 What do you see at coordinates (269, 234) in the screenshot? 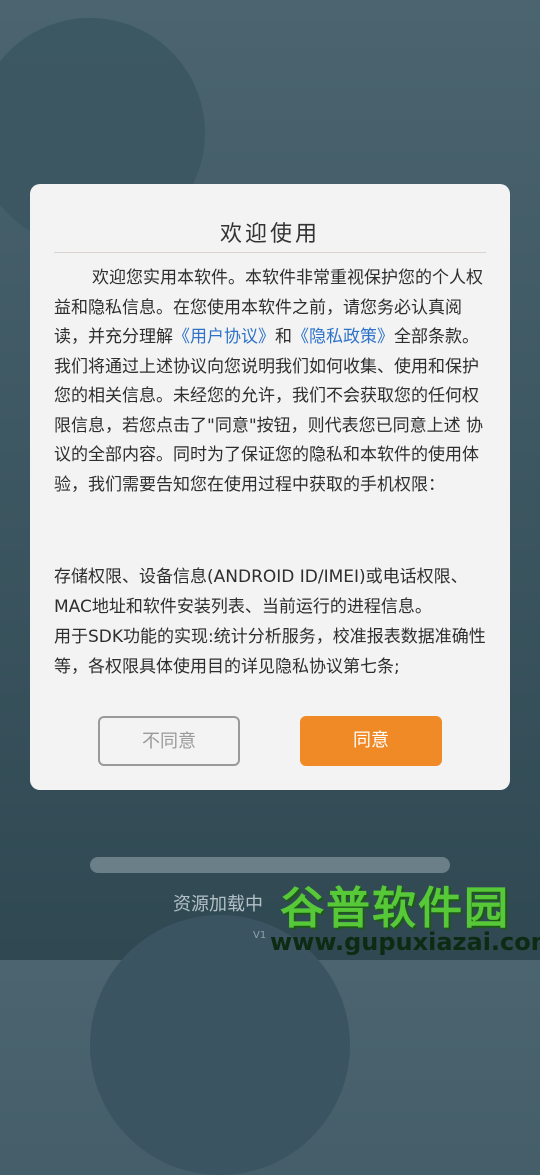
I see `dialog-title: 欢迎使用` at bounding box center [269, 234].